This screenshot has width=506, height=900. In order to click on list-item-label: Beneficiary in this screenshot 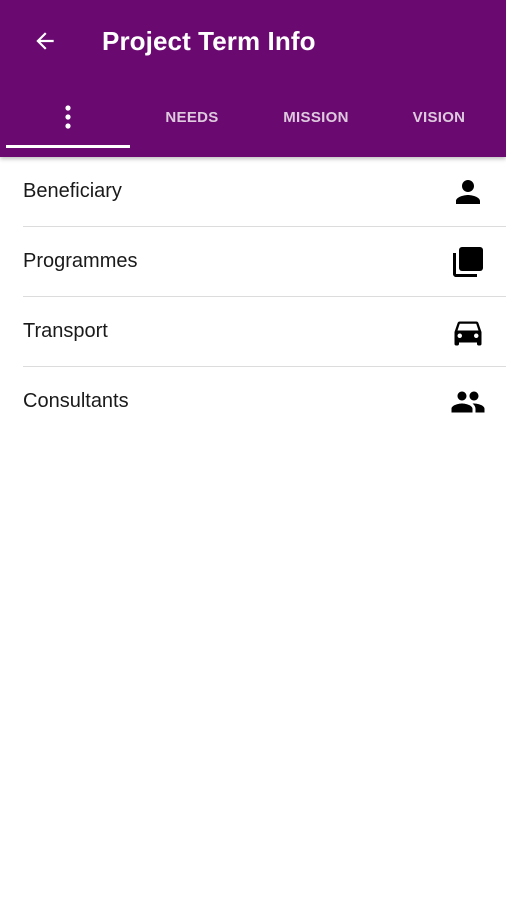, I will do `click(72, 191)`.